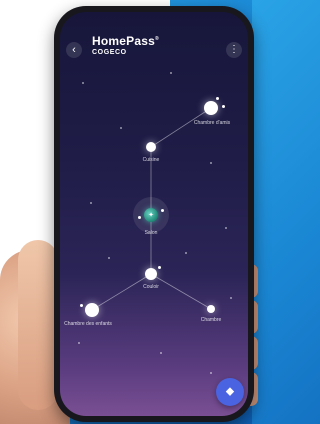  I want to click on room-label: Chambre des enfants, so click(88, 324).